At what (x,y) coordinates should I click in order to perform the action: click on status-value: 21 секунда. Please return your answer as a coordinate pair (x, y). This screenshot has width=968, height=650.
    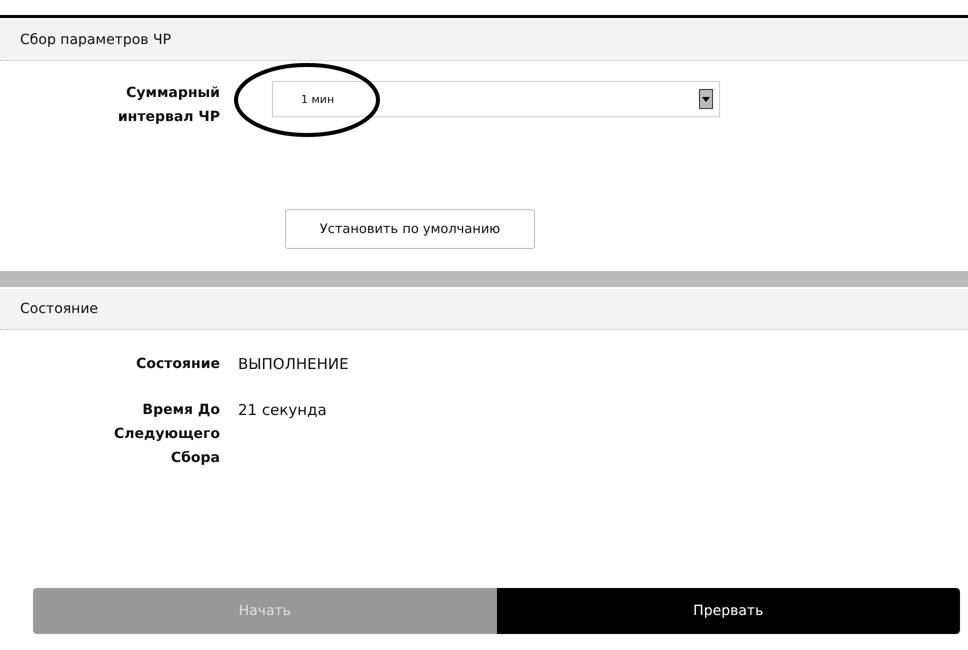
    Looking at the image, I should click on (282, 410).